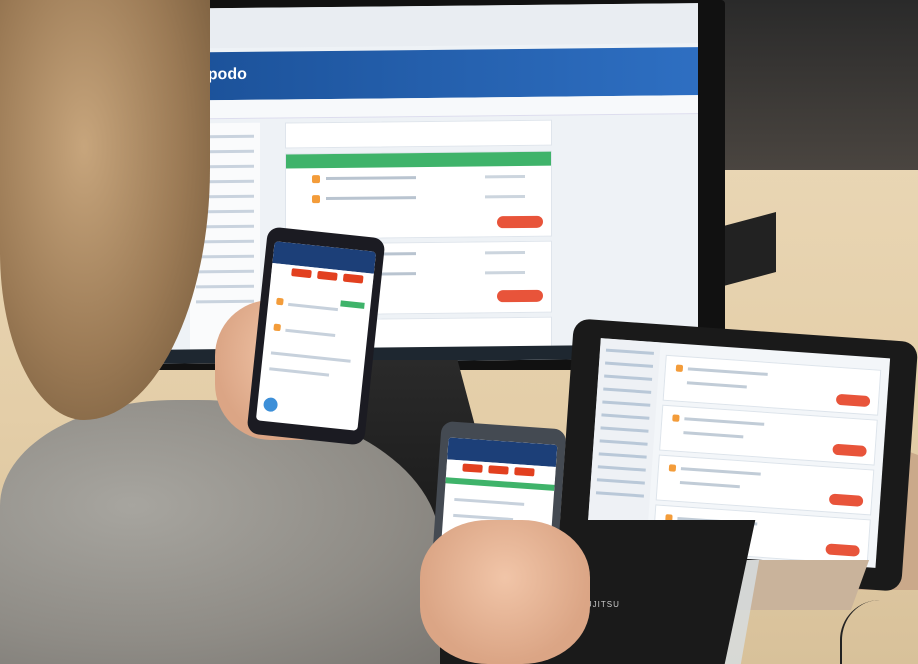 The height and width of the screenshot is (664, 918). I want to click on phone-highlight-bar, so click(352, 304).